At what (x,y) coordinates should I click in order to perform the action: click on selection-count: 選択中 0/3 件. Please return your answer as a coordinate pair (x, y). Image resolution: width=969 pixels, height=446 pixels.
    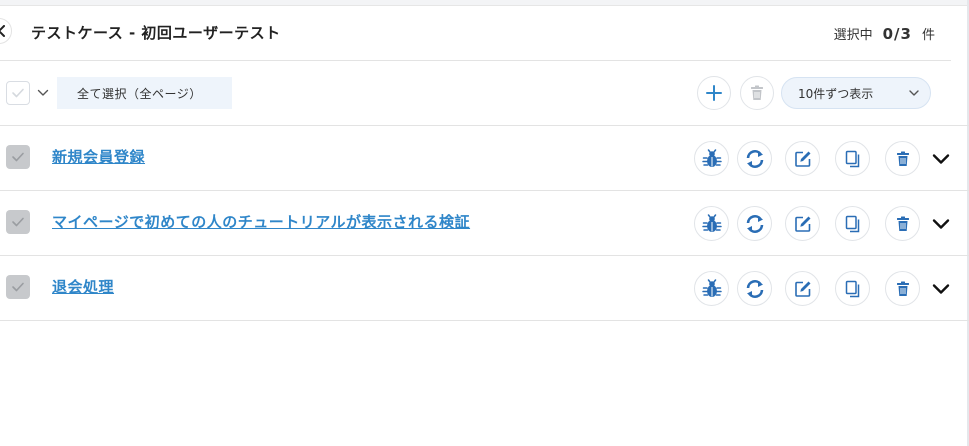
    Looking at the image, I should click on (884, 33).